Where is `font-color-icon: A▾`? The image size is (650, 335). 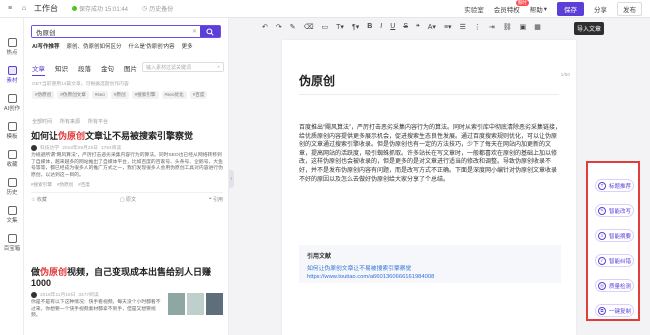
font-color-icon: A▾ is located at coordinates (432, 27).